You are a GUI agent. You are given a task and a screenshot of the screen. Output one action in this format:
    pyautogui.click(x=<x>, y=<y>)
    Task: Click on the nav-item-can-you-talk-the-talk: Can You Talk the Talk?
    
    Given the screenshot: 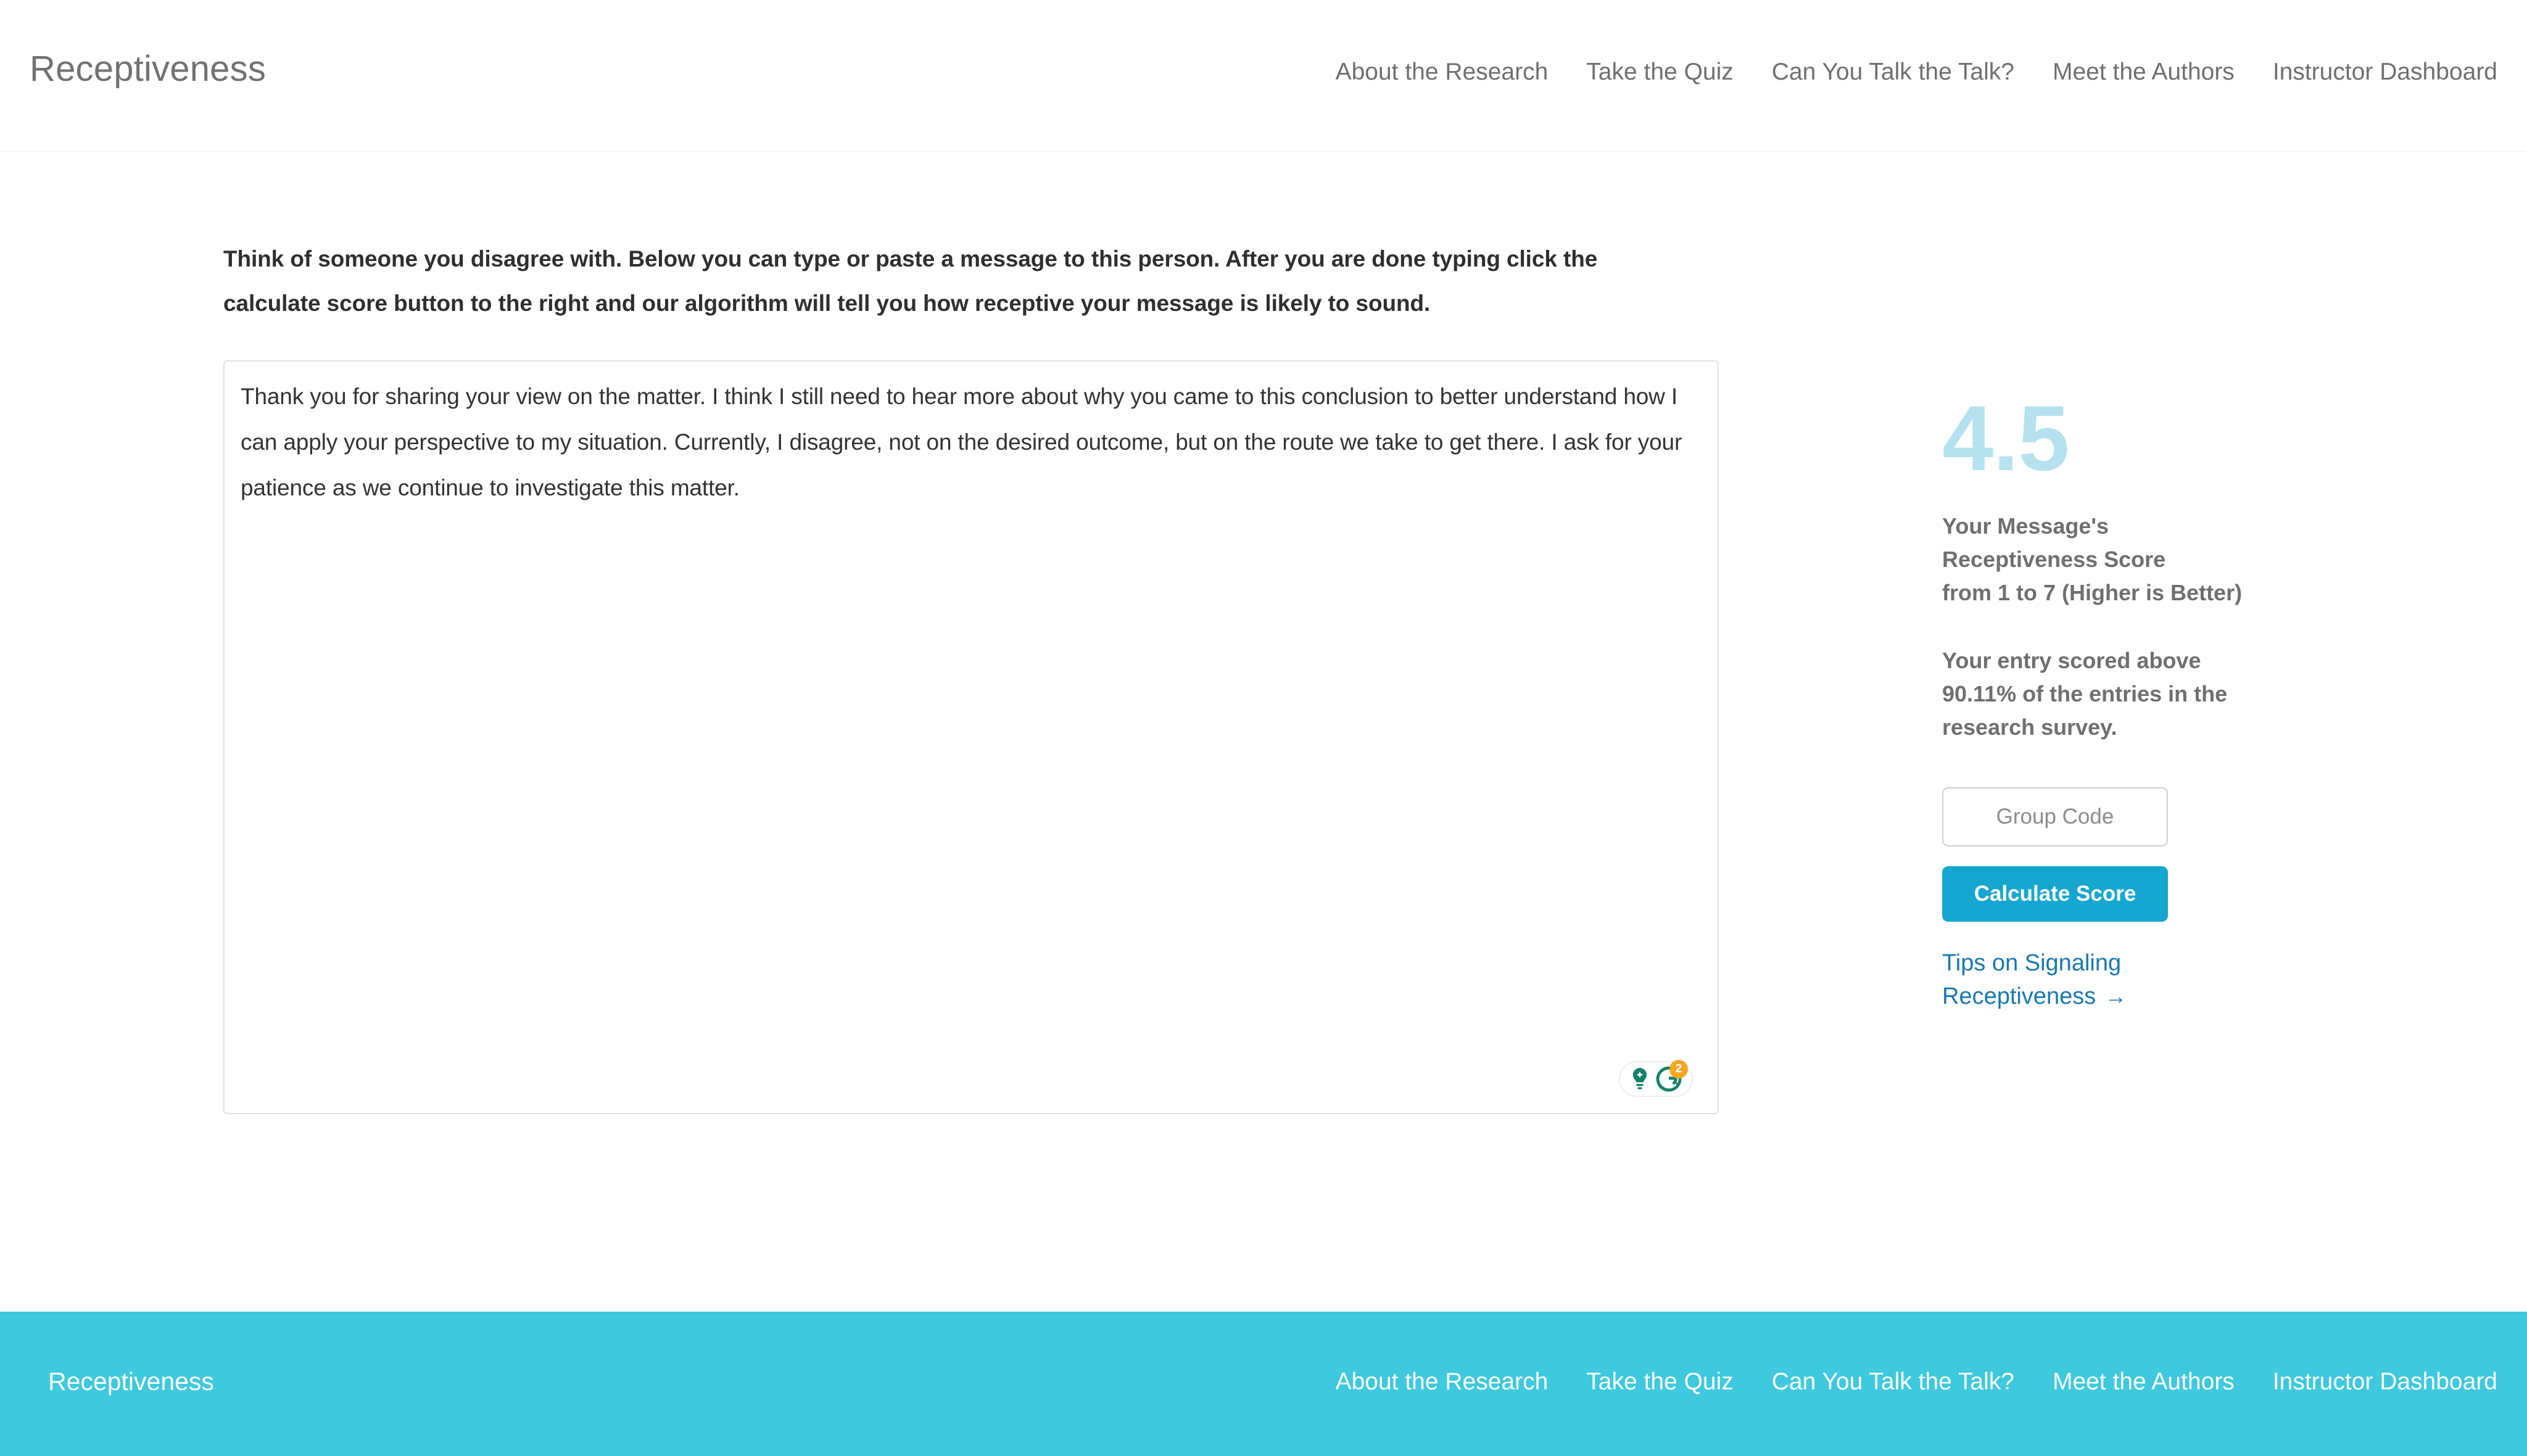 What is the action you would take?
    pyautogui.click(x=1893, y=72)
    